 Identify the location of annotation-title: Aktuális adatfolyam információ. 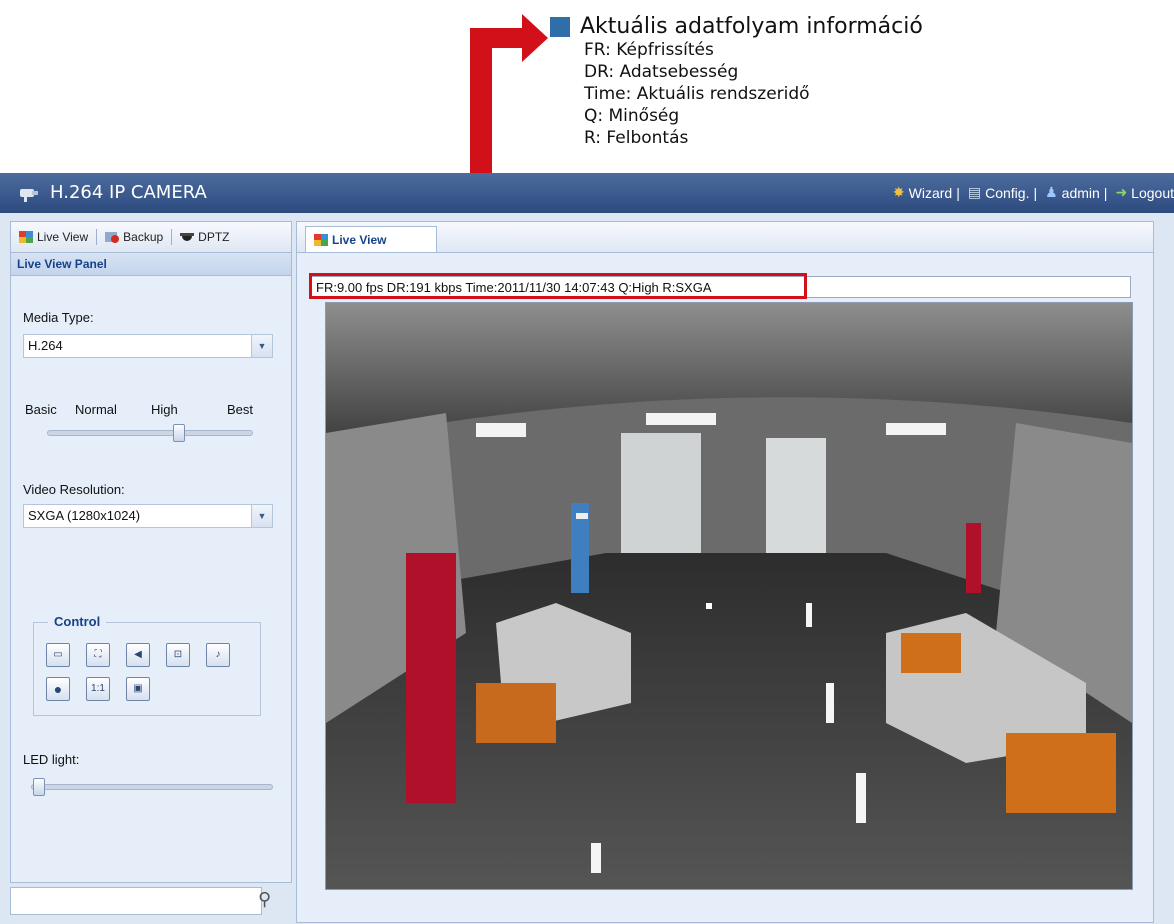
(751, 26).